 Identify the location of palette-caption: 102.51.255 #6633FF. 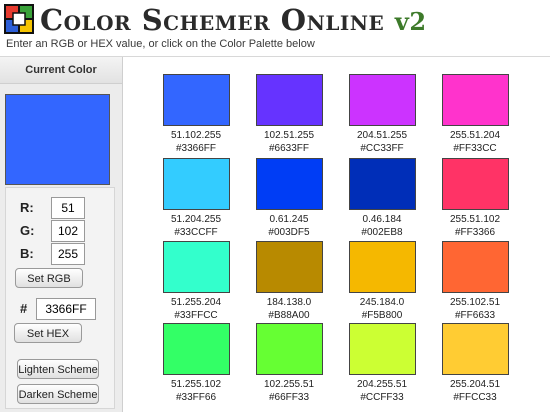
(289, 142).